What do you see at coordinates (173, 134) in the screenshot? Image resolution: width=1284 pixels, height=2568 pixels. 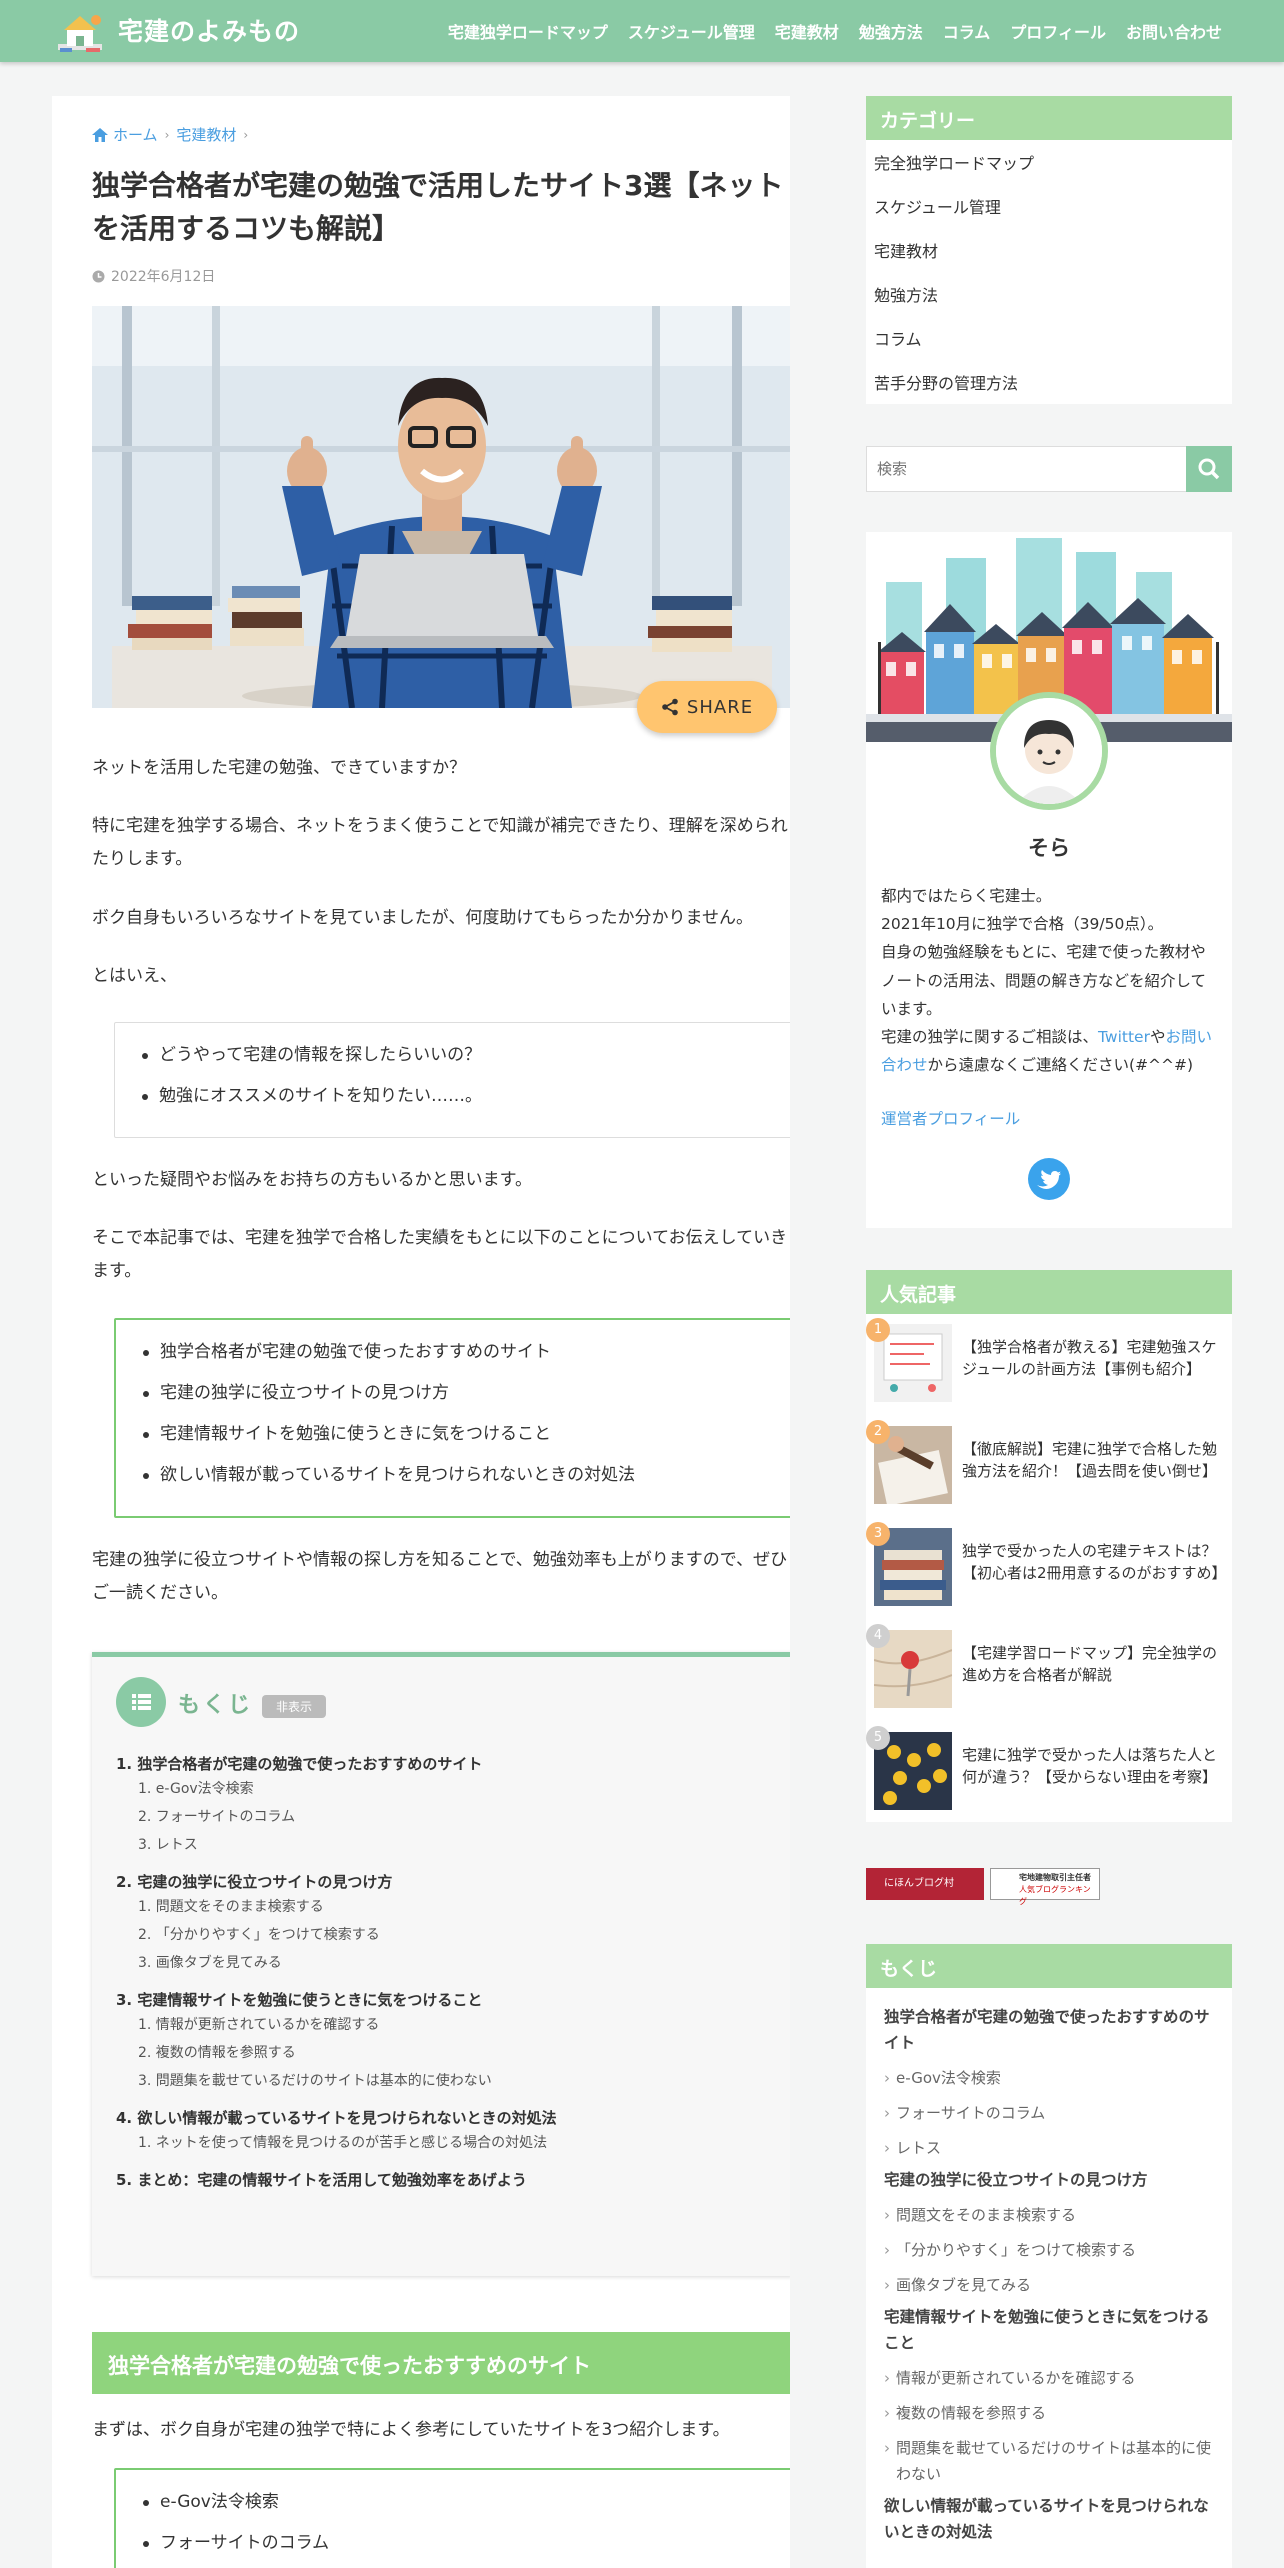 I see `breadcrumb: ホーム › 宅建教材 ›` at bounding box center [173, 134].